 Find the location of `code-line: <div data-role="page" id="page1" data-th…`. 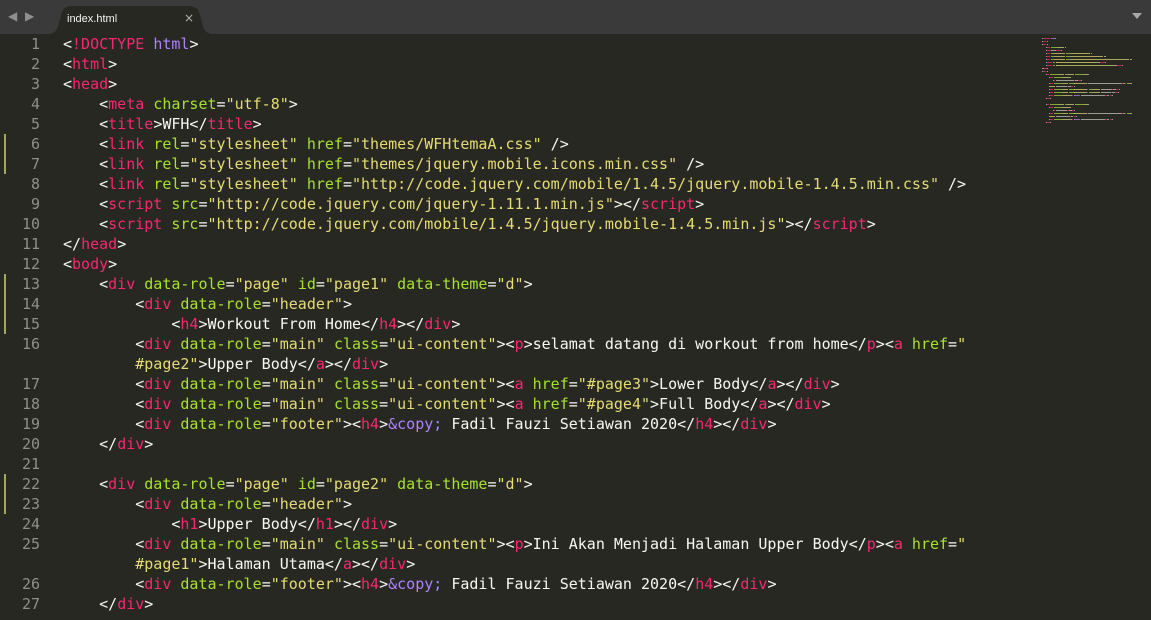

code-line: <div data-role="page" id="page1" data-th… is located at coordinates (298, 284).